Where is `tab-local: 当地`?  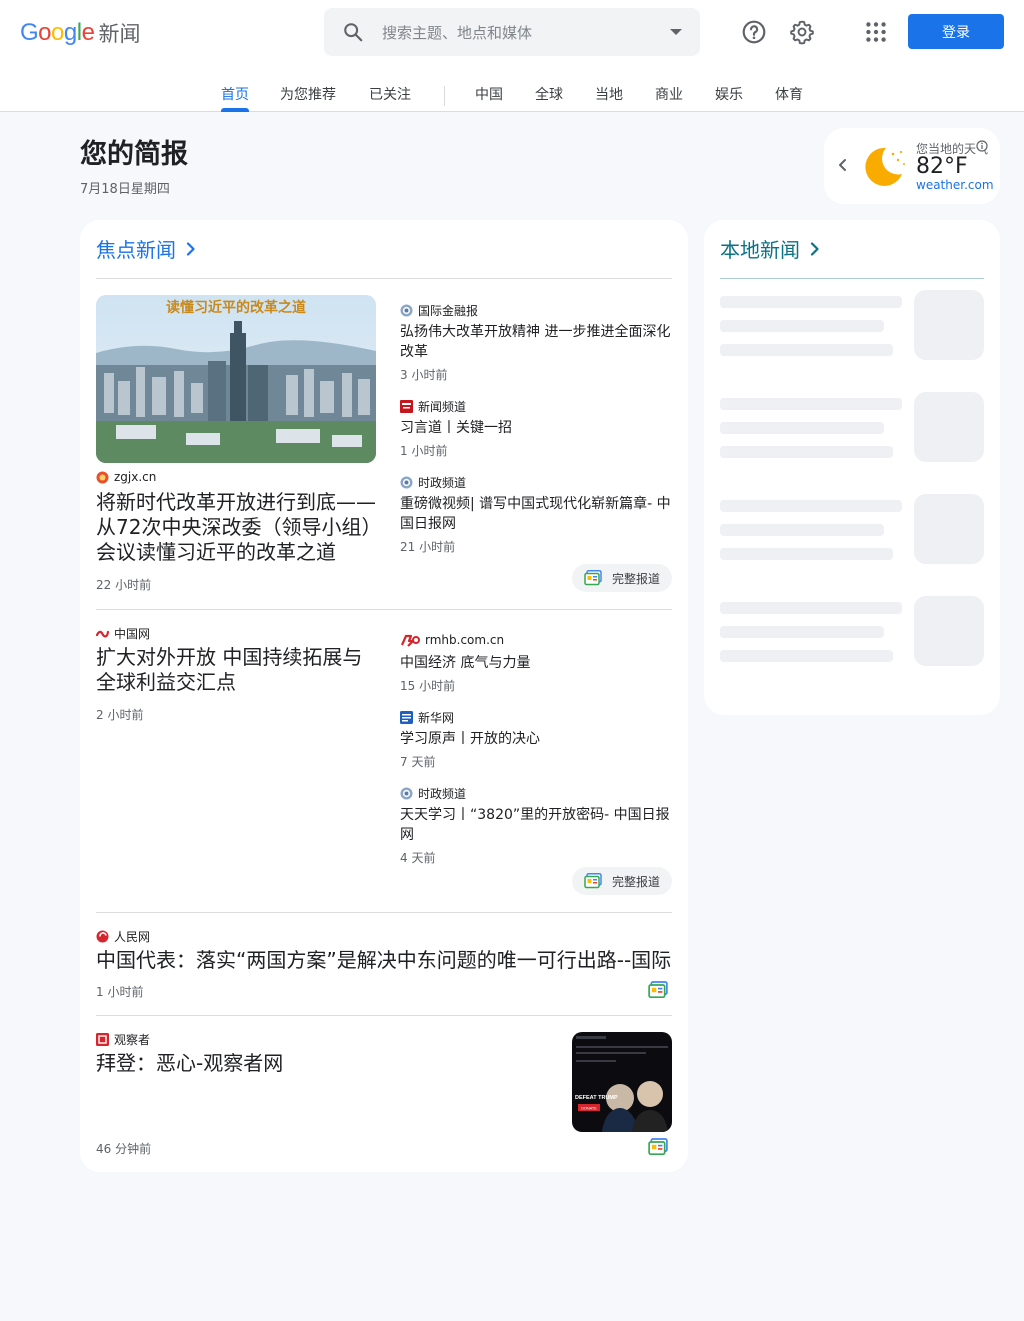
tab-local: 当地 is located at coordinates (609, 94).